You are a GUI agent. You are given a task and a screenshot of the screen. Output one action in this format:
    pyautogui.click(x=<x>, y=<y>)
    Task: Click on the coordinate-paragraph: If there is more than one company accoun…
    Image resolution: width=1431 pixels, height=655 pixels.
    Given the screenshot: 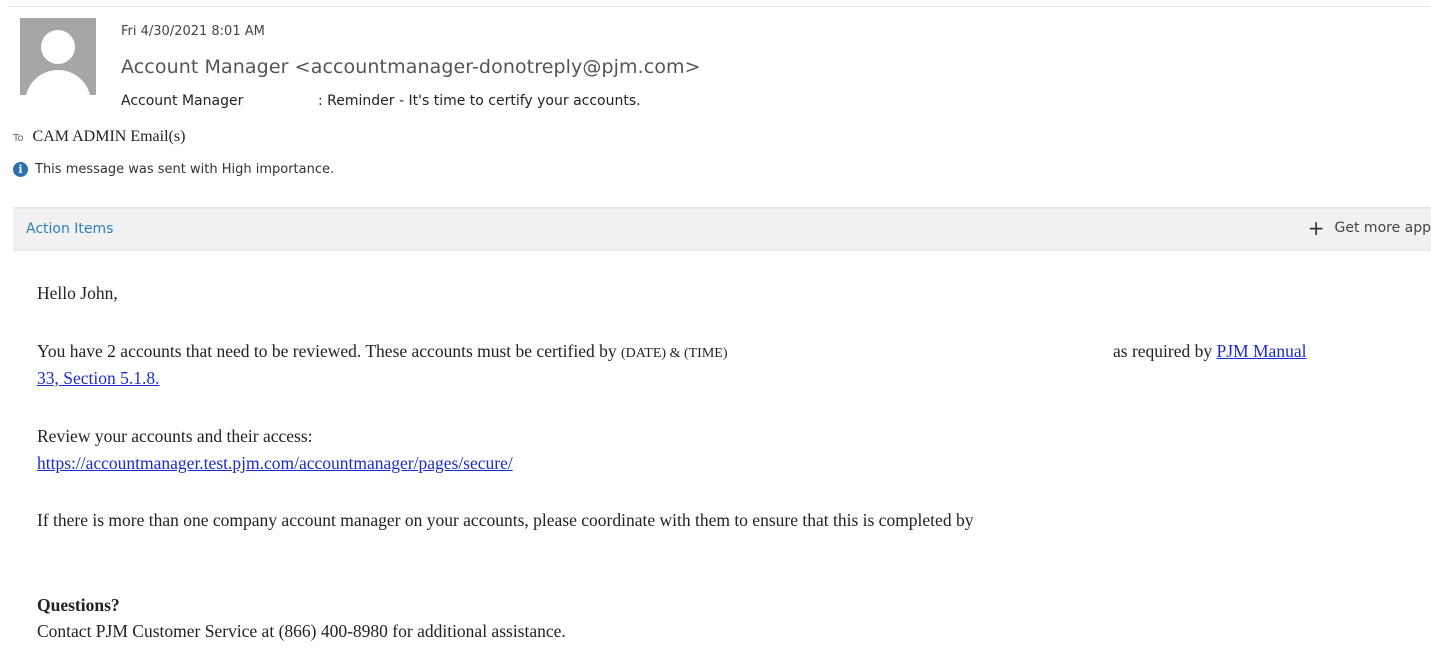 What is the action you would take?
    pyautogui.click(x=505, y=520)
    